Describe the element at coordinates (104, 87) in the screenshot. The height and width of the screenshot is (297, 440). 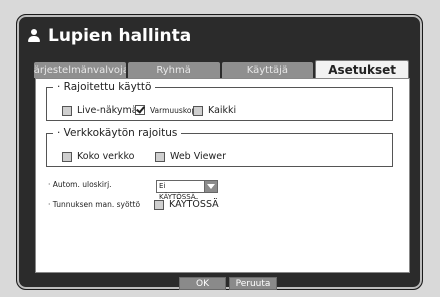
I see `restricted-access-legend: · Rajoitettu käyttö` at that location.